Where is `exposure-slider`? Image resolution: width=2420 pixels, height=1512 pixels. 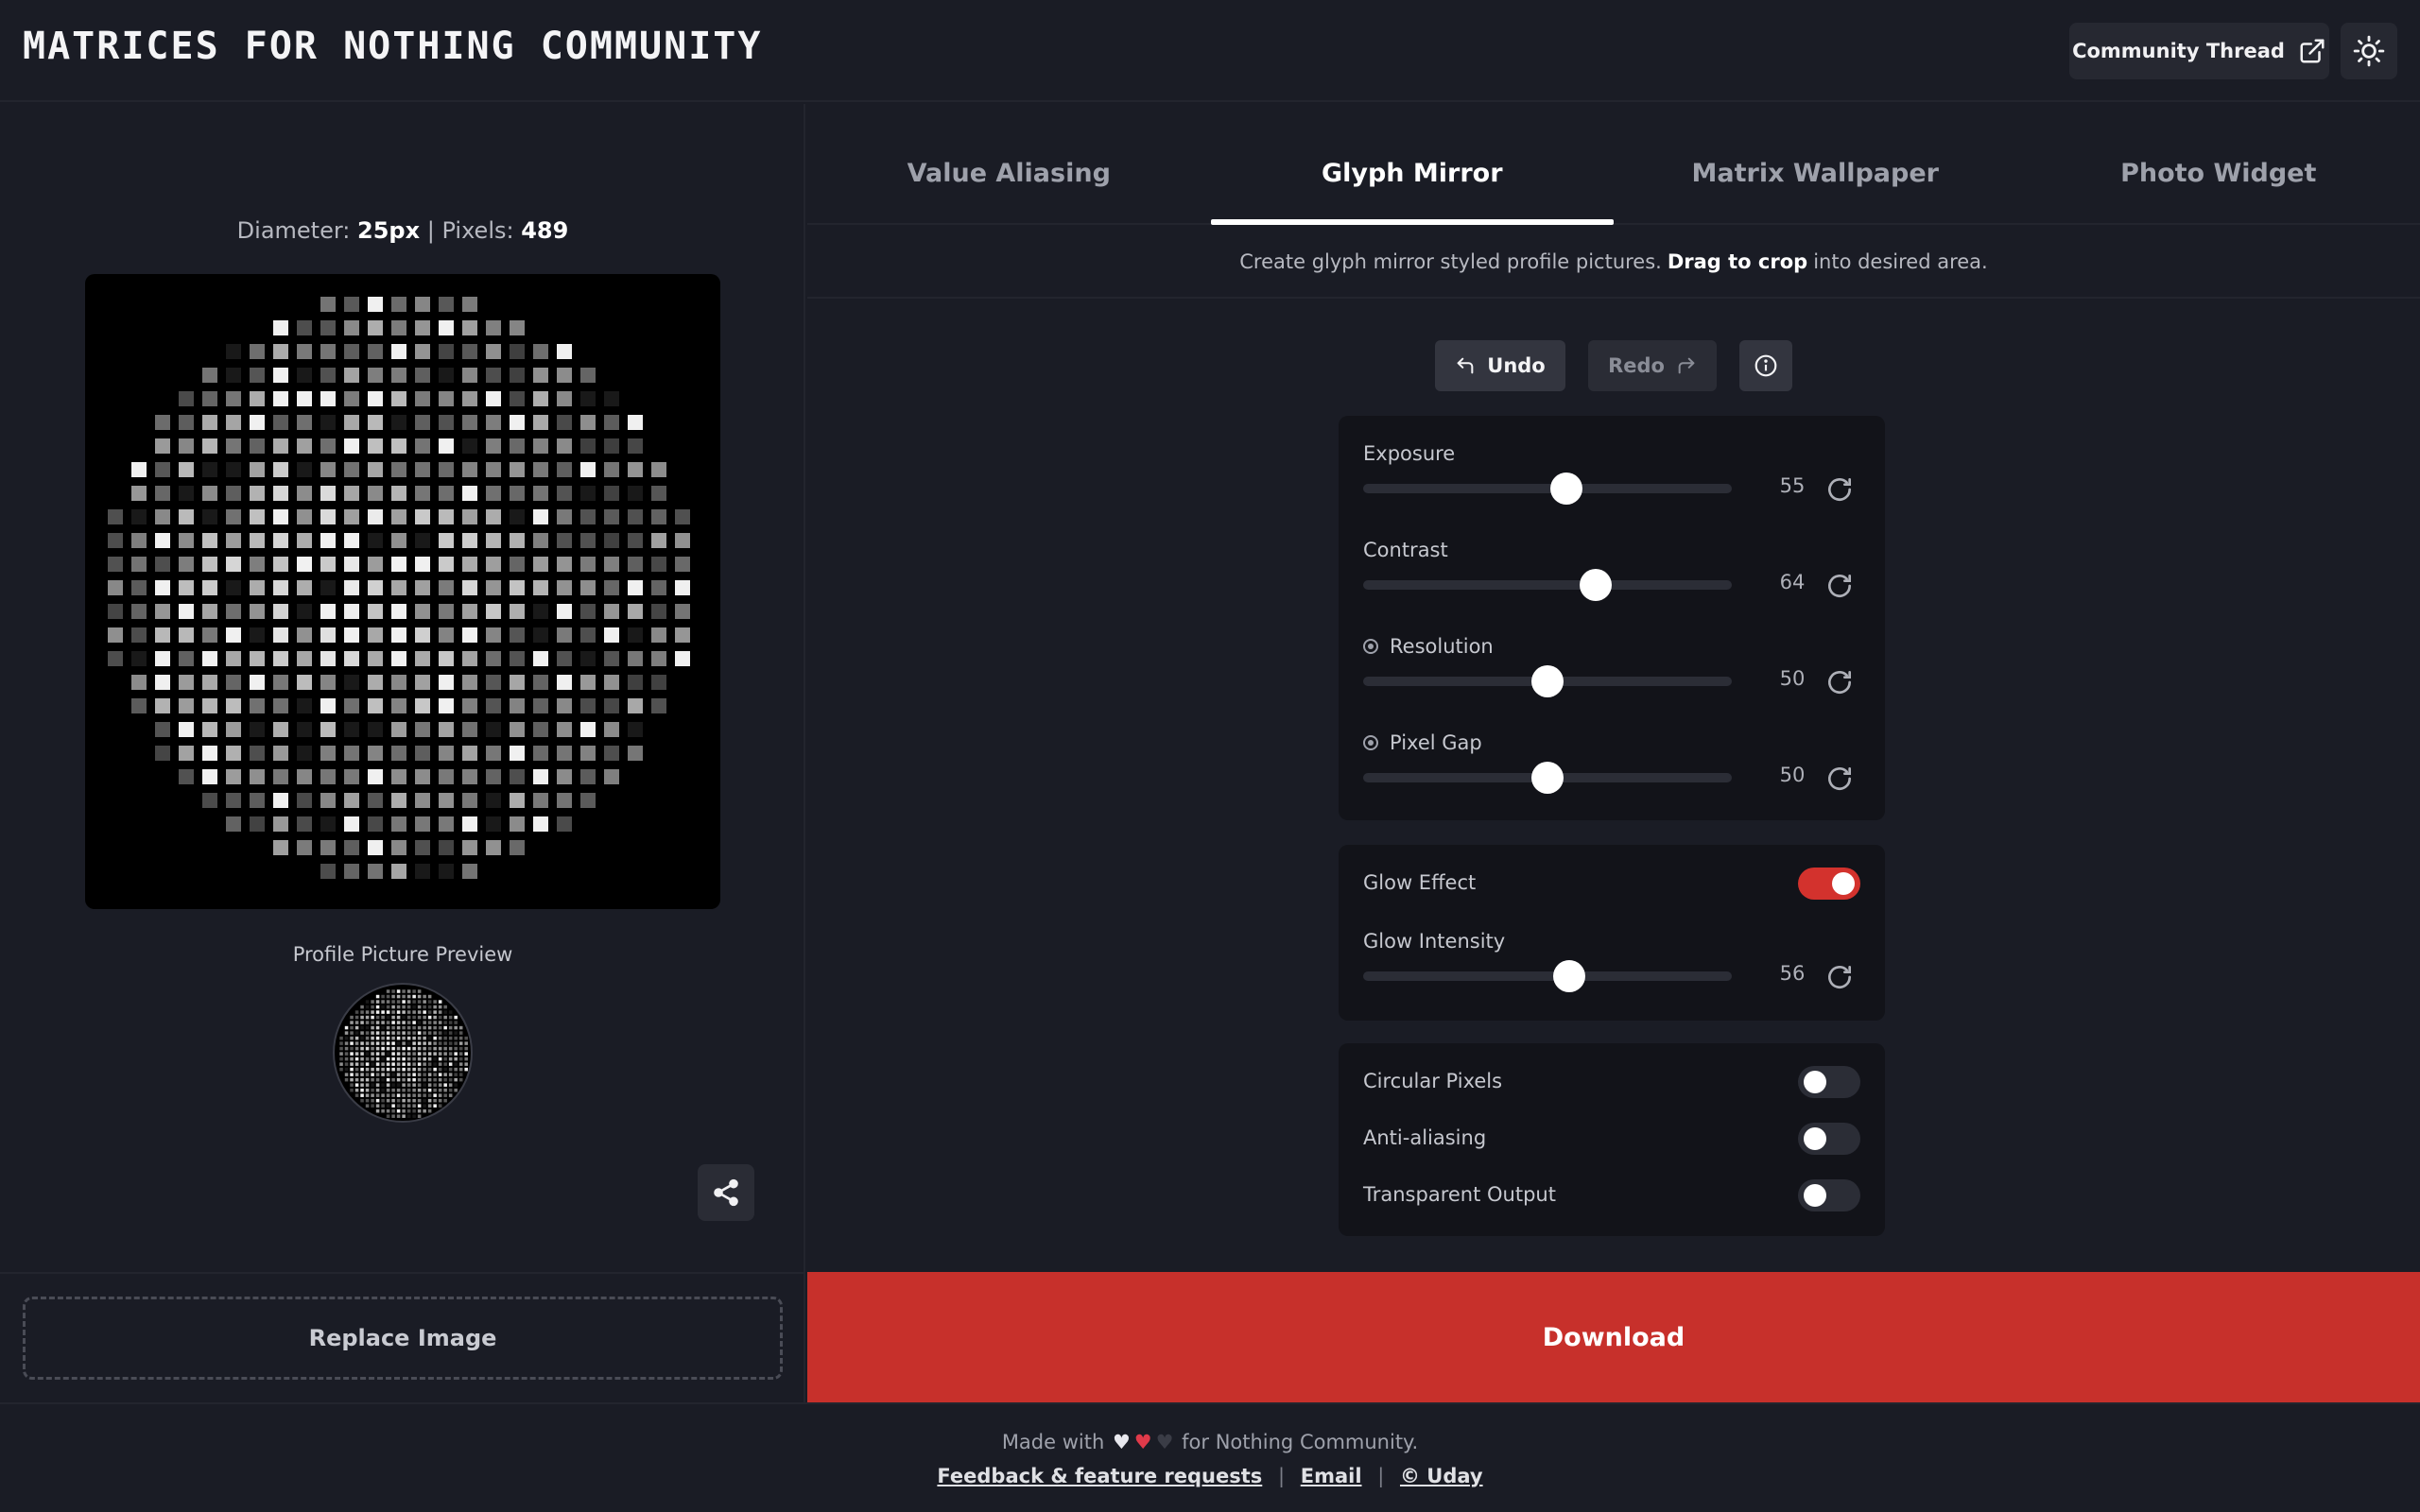 exposure-slider is located at coordinates (1547, 488).